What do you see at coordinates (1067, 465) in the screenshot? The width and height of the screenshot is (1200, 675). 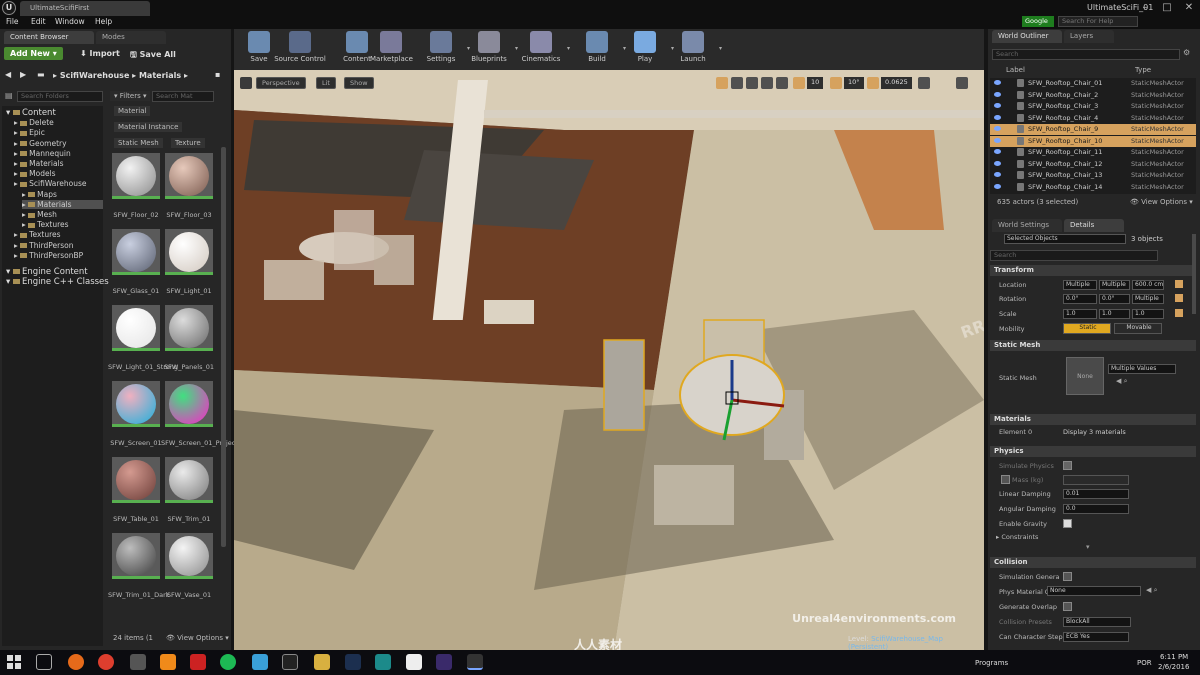 I see `simulate-physics-checkbox` at bounding box center [1067, 465].